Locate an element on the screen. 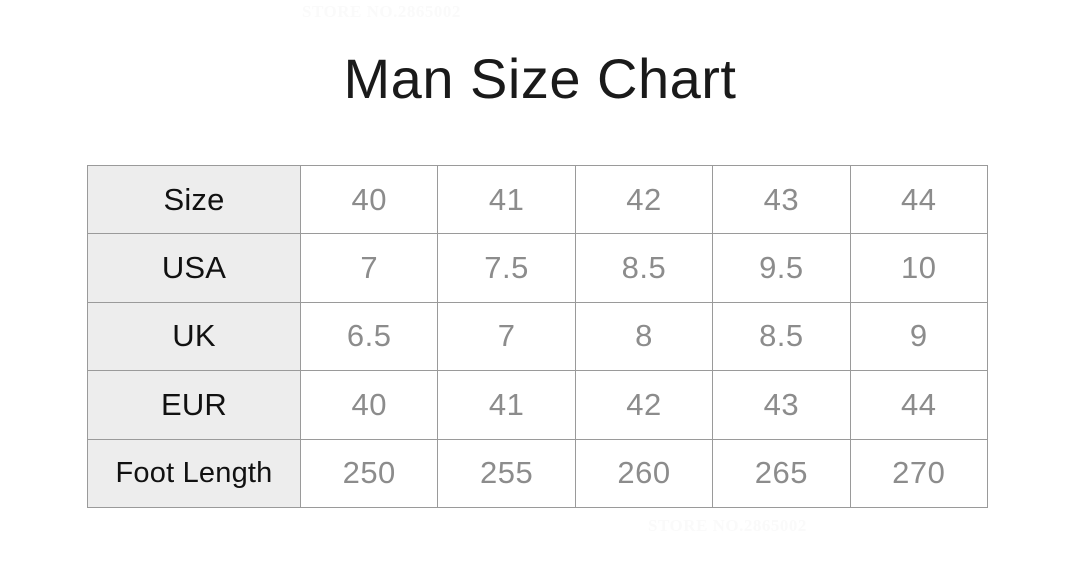  row-label-size: Size is located at coordinates (194, 199).